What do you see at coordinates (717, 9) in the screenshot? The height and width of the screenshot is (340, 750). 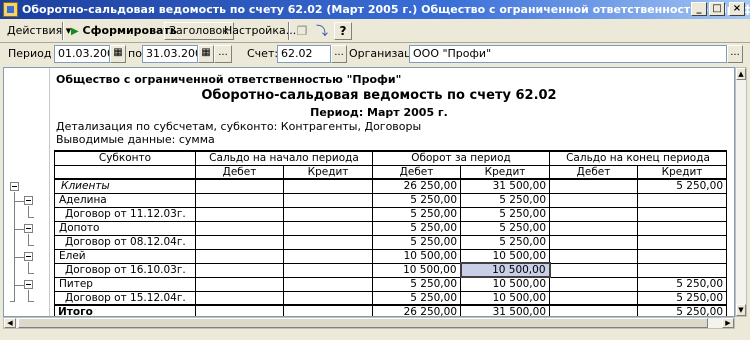 I see `maximize-button: □` at bounding box center [717, 9].